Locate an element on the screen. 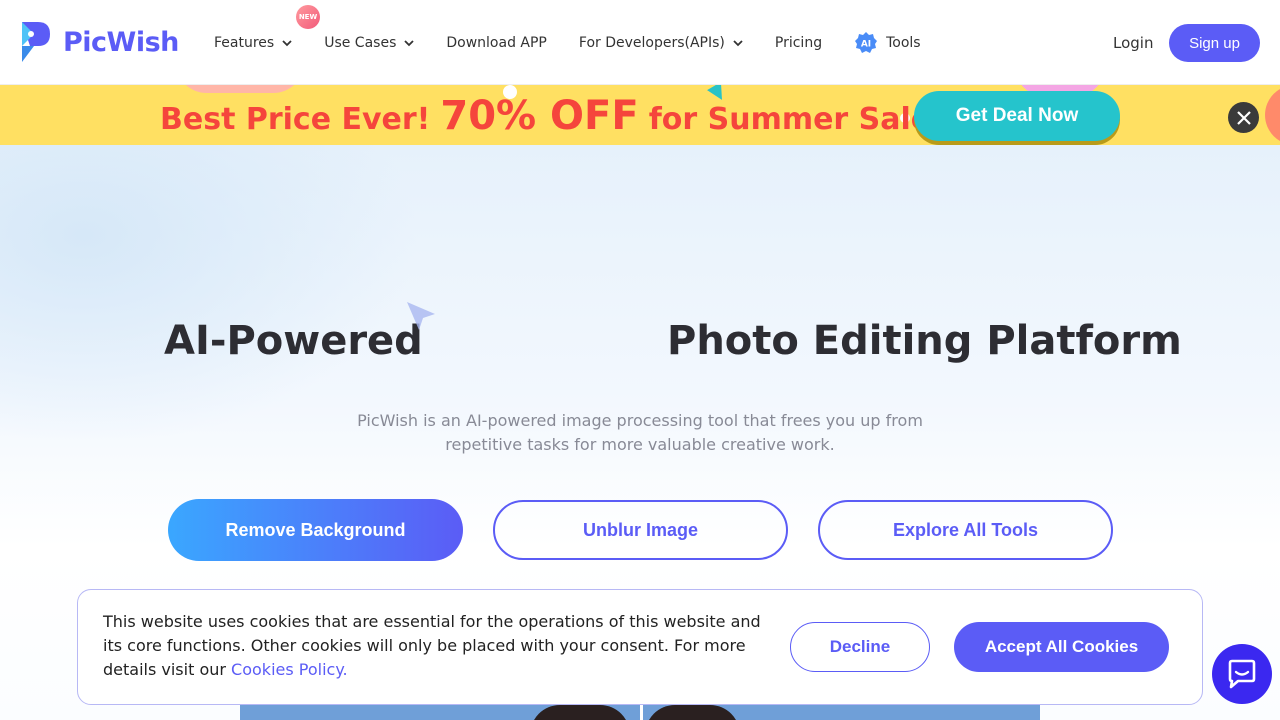 The height and width of the screenshot is (720, 1280). remove-background-button: Remove Background is located at coordinates (315, 530).